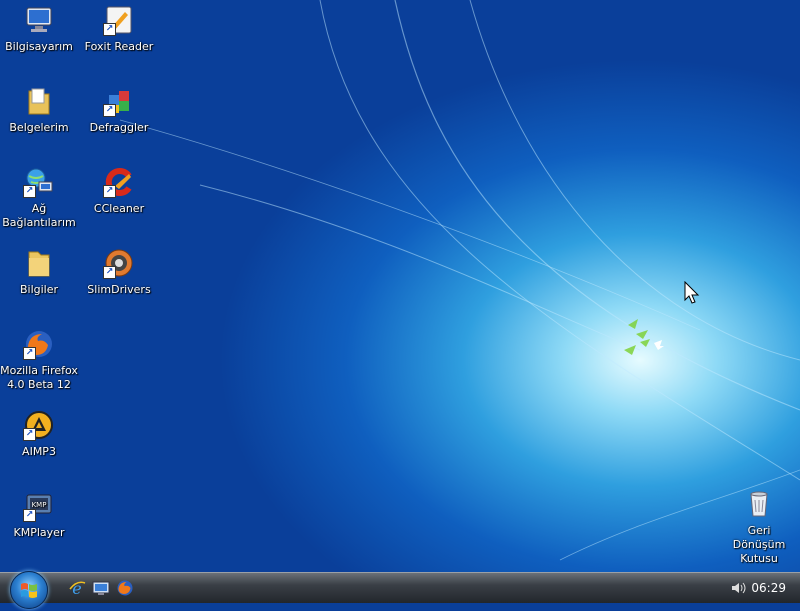  I want to click on desktop-icon-recycle-bin: Geri Dönüşüm Kutusu, so click(759, 527).